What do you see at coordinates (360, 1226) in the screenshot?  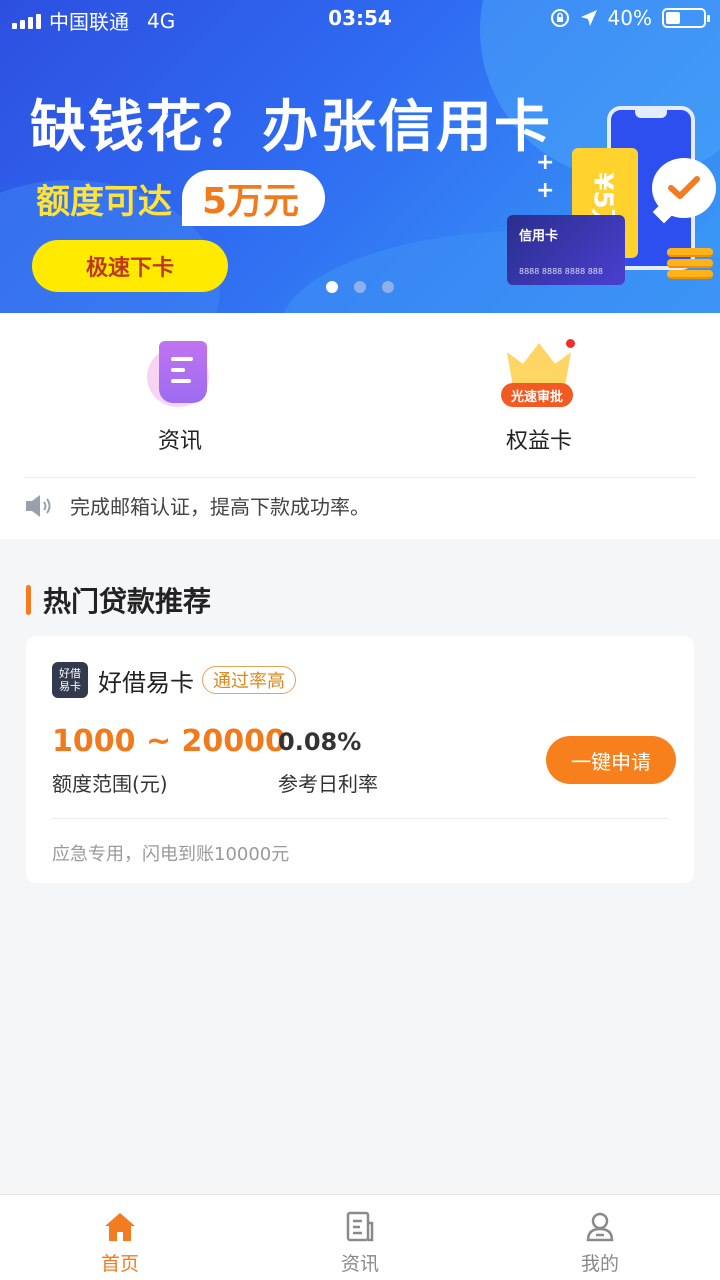 I see `news-icon` at bounding box center [360, 1226].